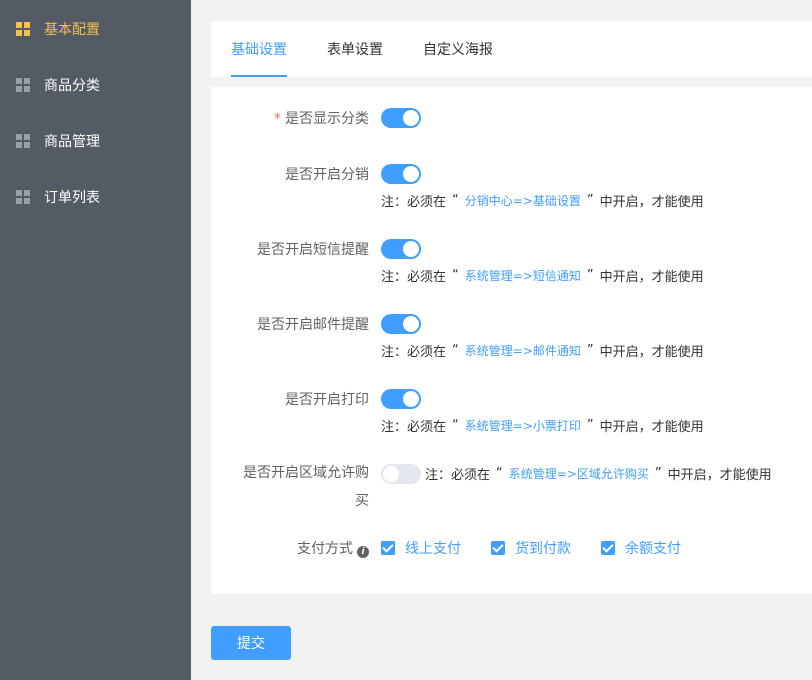  Describe the element at coordinates (251, 643) in the screenshot. I see `submit-button: 提交` at that location.